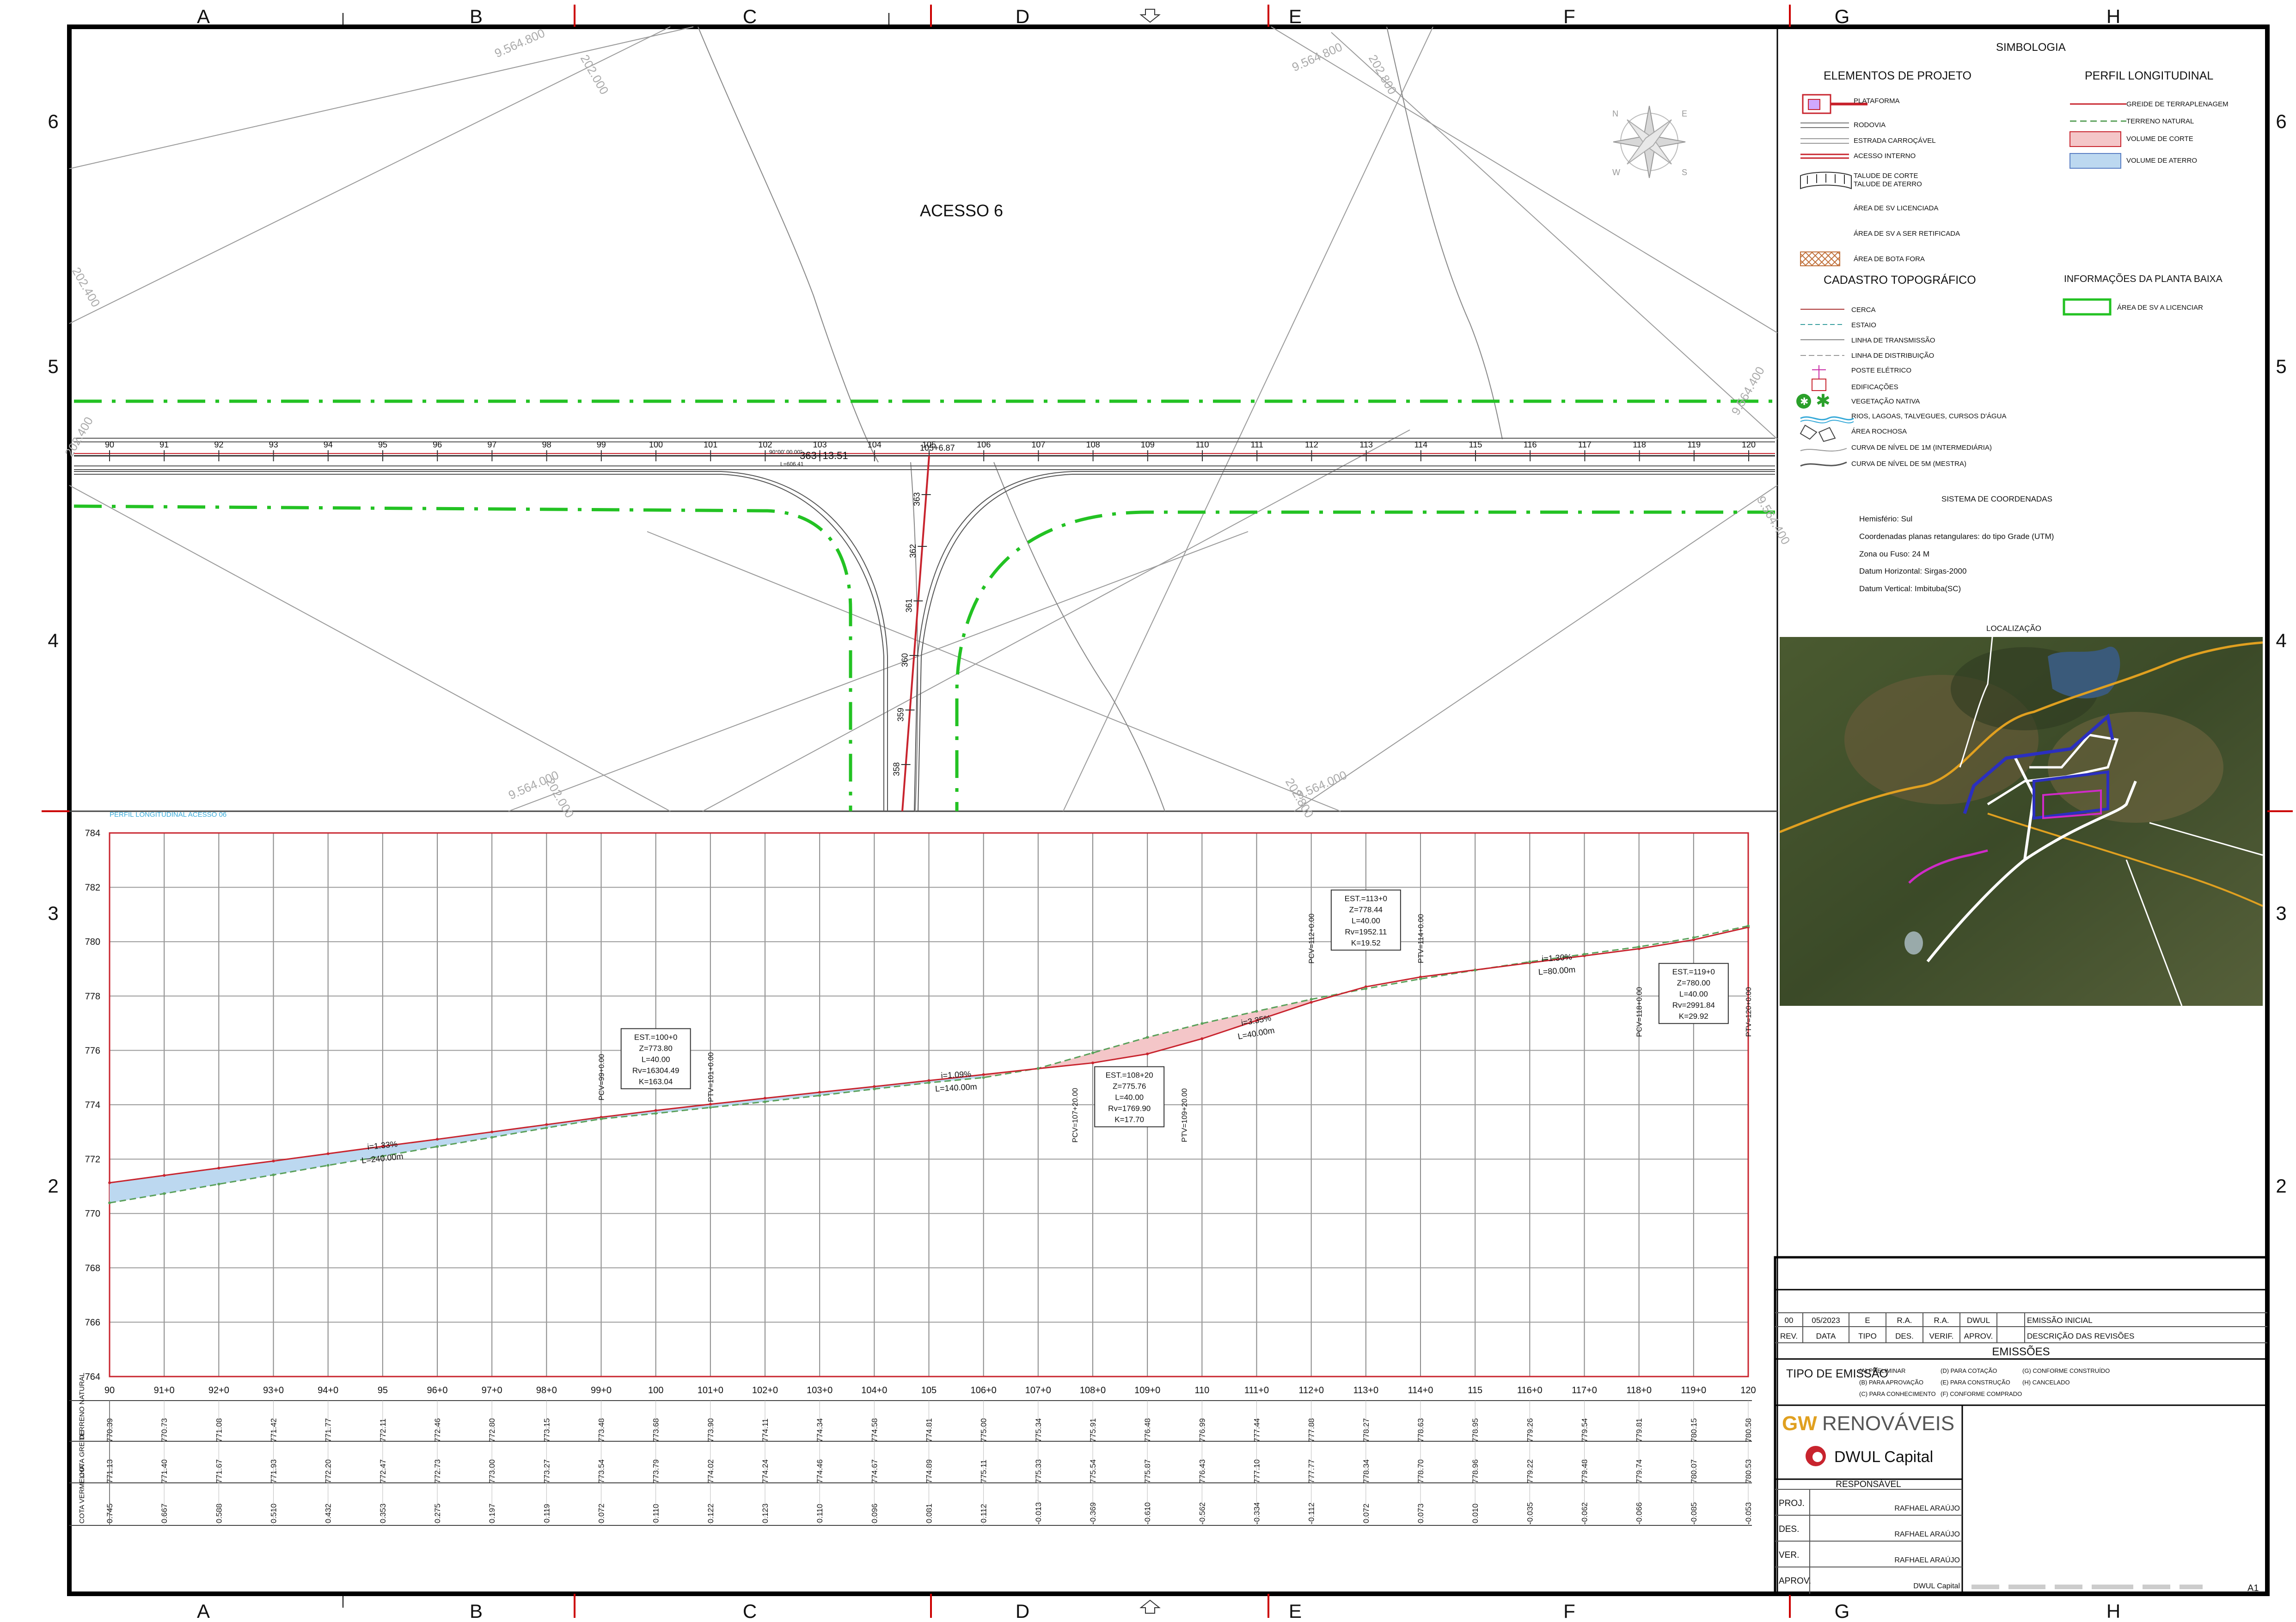 Image resolution: width=2296 pixels, height=1622 pixels. I want to click on renovaveis-logo: RENOVÁVEIS, so click(1888, 1423).